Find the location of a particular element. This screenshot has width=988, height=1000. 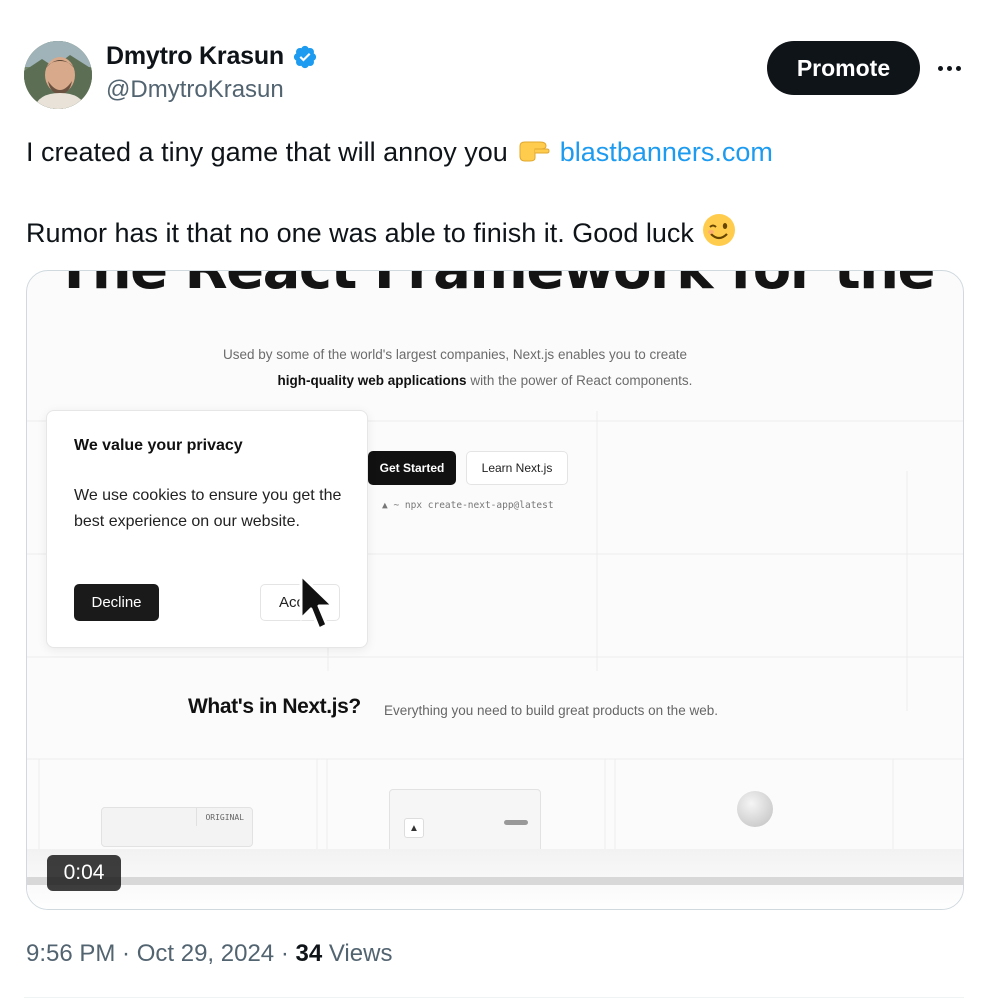

video-timestamp: 0:04 is located at coordinates (84, 873).